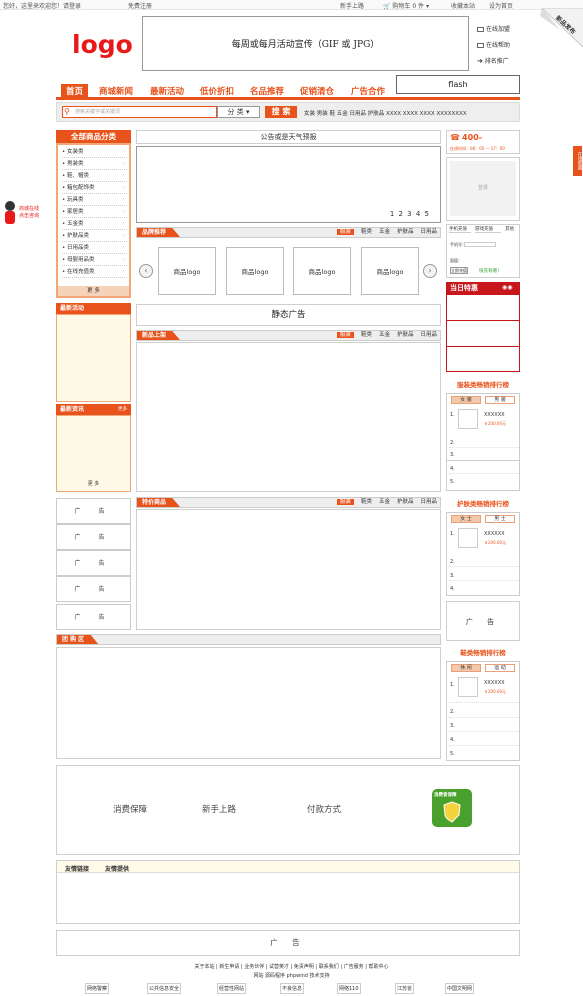 The width and height of the screenshot is (583, 996). I want to click on category-item: • 家居类 ›, so click(94, 212).